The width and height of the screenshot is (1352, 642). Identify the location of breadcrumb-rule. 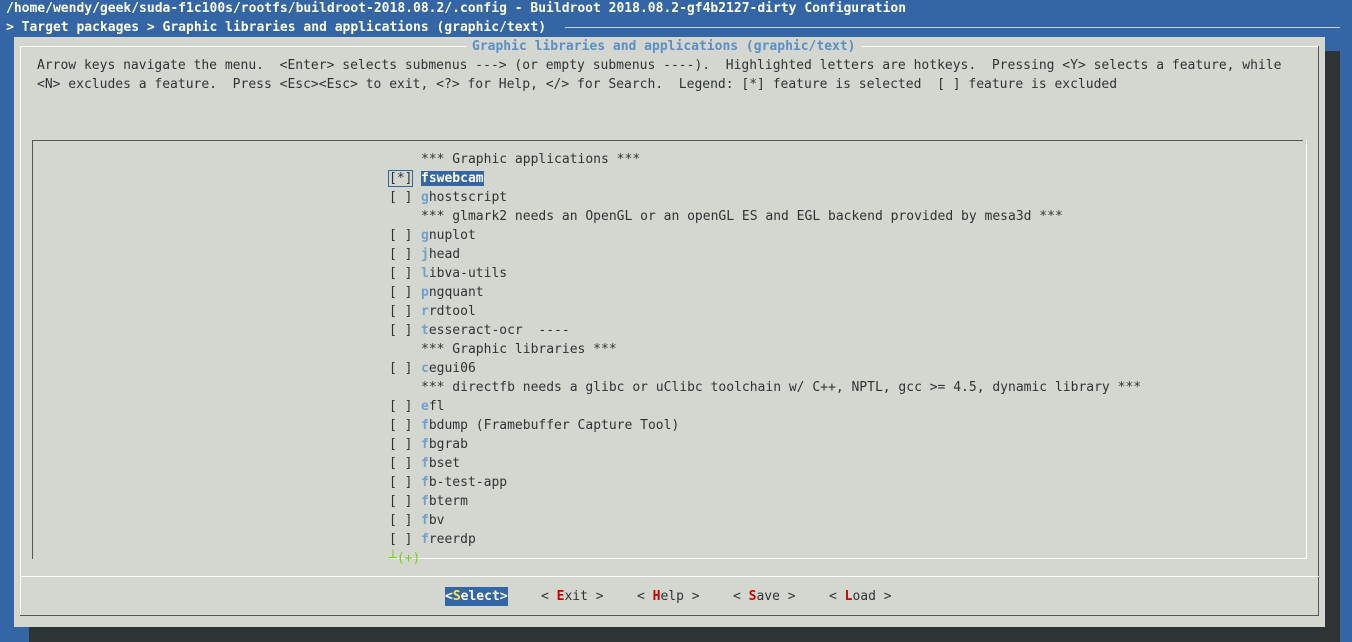
(952, 27).